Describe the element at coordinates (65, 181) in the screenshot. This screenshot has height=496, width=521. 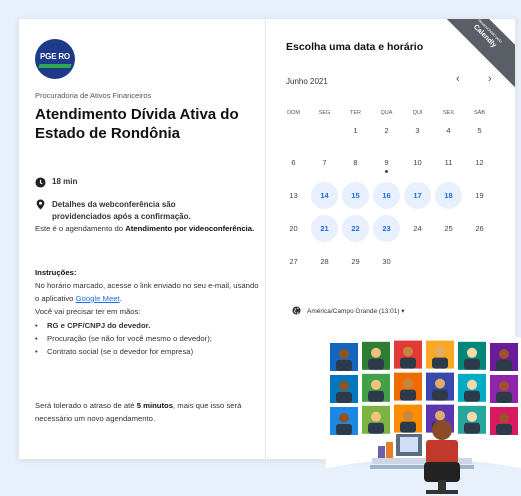
I see `duration-text: 18 min` at that location.